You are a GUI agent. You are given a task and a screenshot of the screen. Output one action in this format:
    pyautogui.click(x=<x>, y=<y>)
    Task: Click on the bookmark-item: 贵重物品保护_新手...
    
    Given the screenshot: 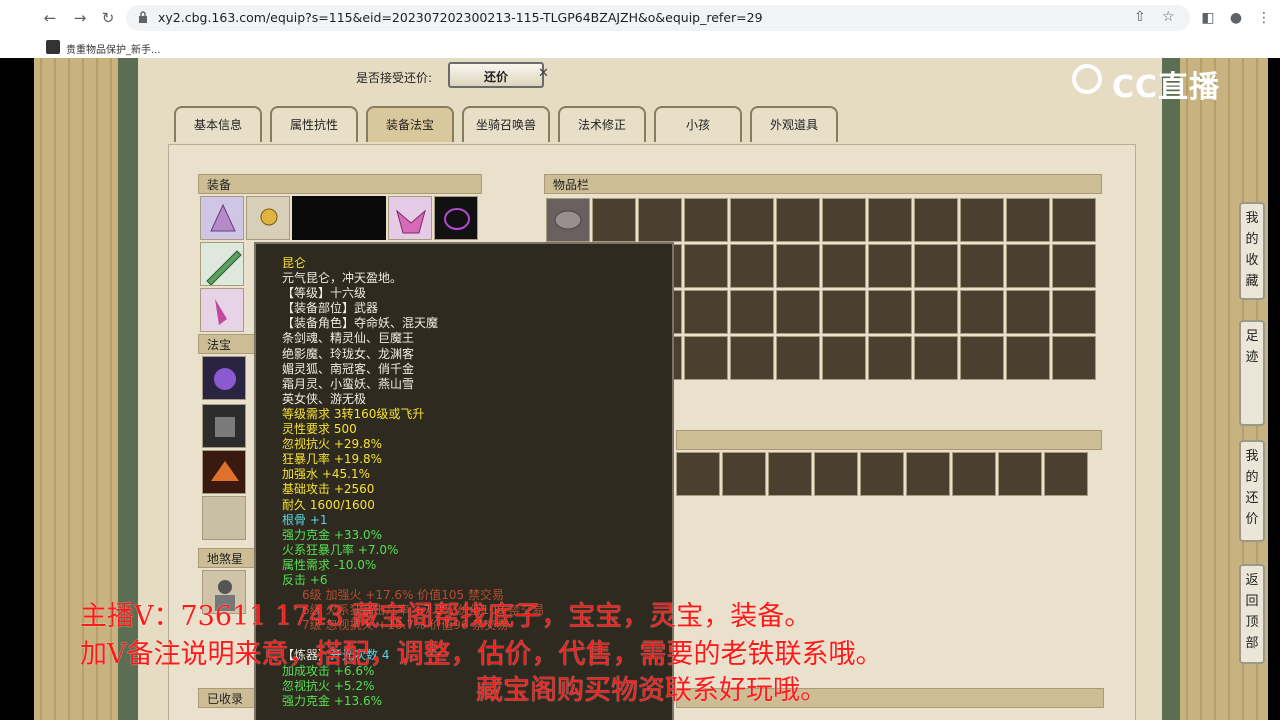 What is the action you would take?
    pyautogui.click(x=113, y=48)
    